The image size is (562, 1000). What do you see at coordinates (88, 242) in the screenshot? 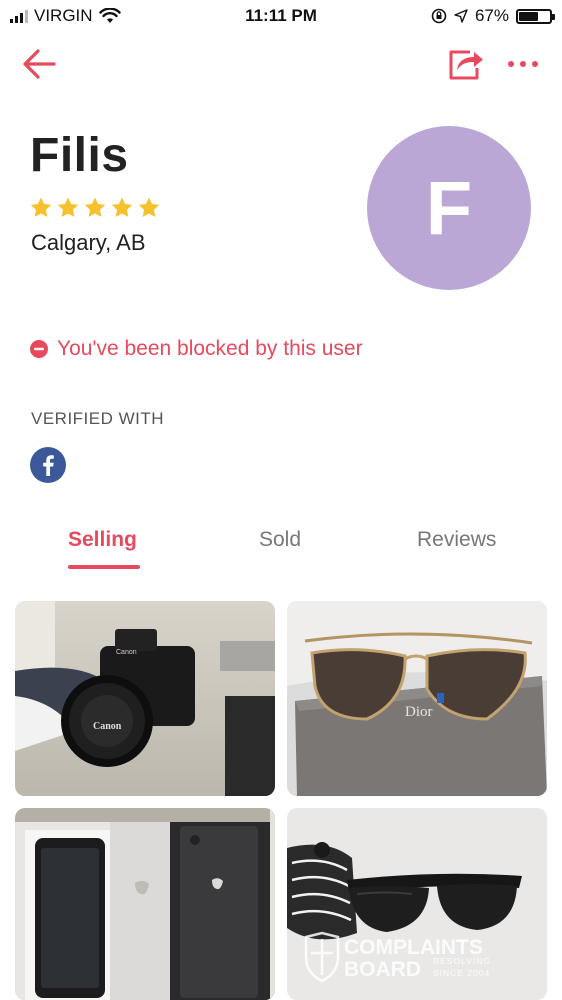
I see `profile-location: Calgary, AB` at bounding box center [88, 242].